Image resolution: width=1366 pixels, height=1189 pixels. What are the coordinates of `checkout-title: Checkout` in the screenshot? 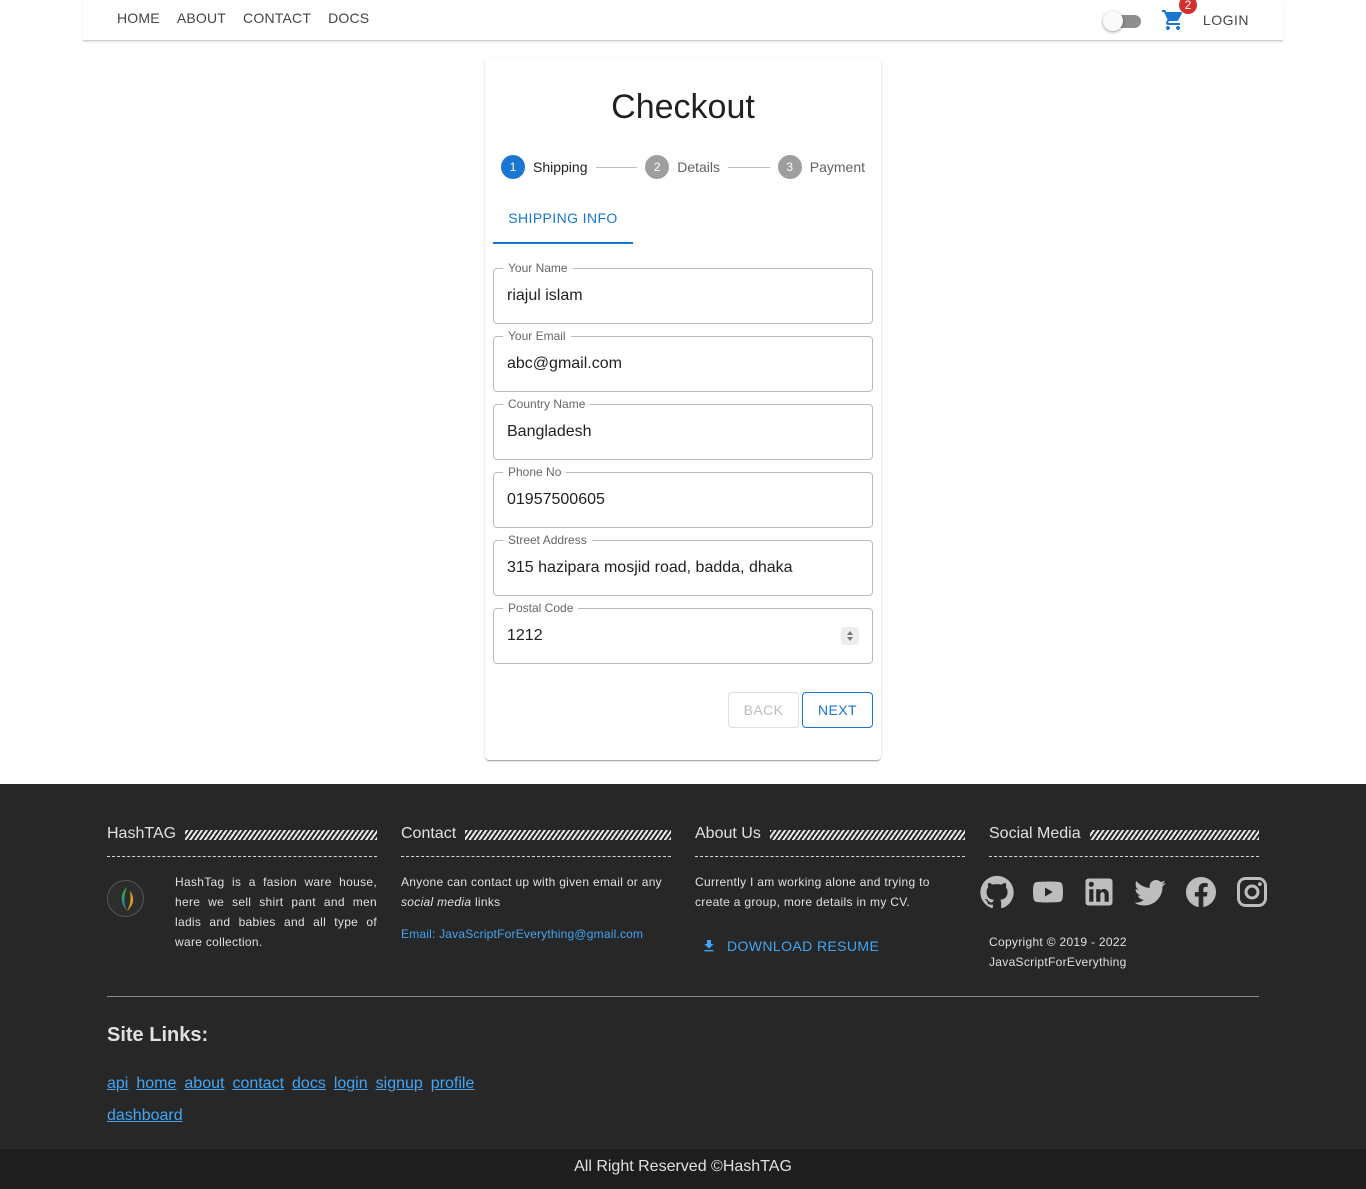 It's located at (683, 107).